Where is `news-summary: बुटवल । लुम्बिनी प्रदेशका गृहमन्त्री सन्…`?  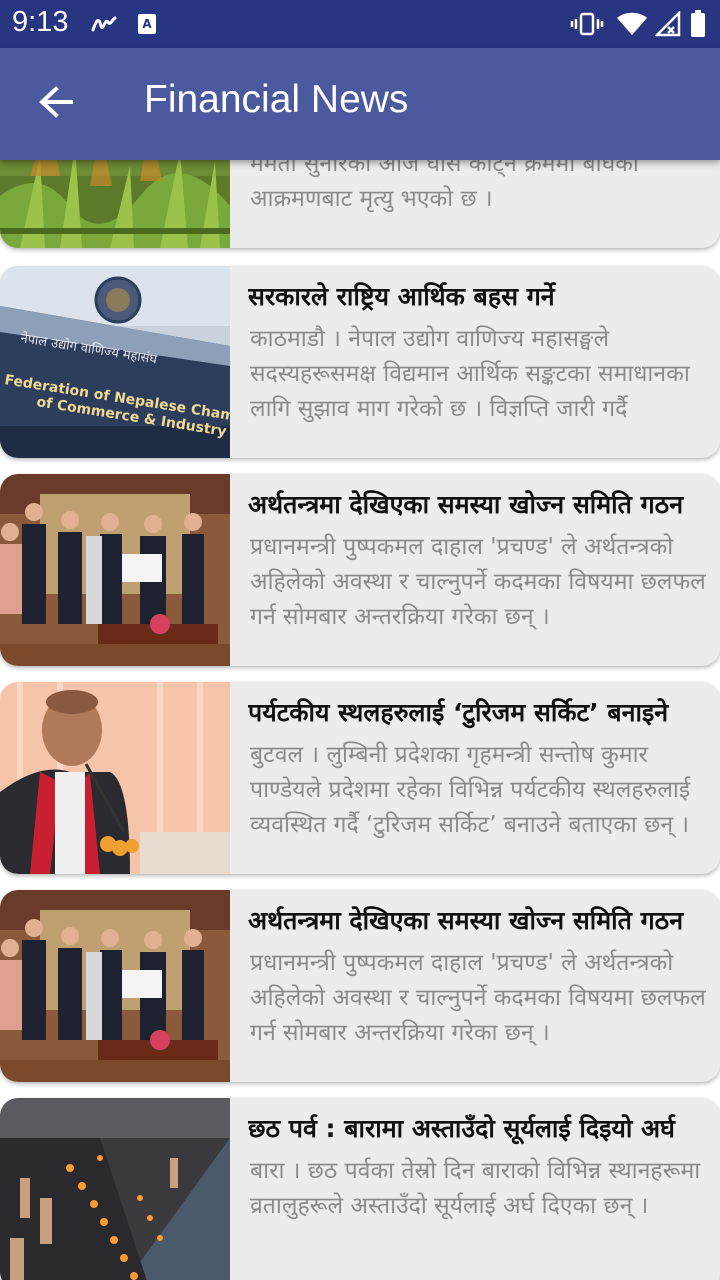 news-summary: बुटवल । लुम्बिनी प्रदेशका गृहमन्त्री सन्… is located at coordinates (470, 790).